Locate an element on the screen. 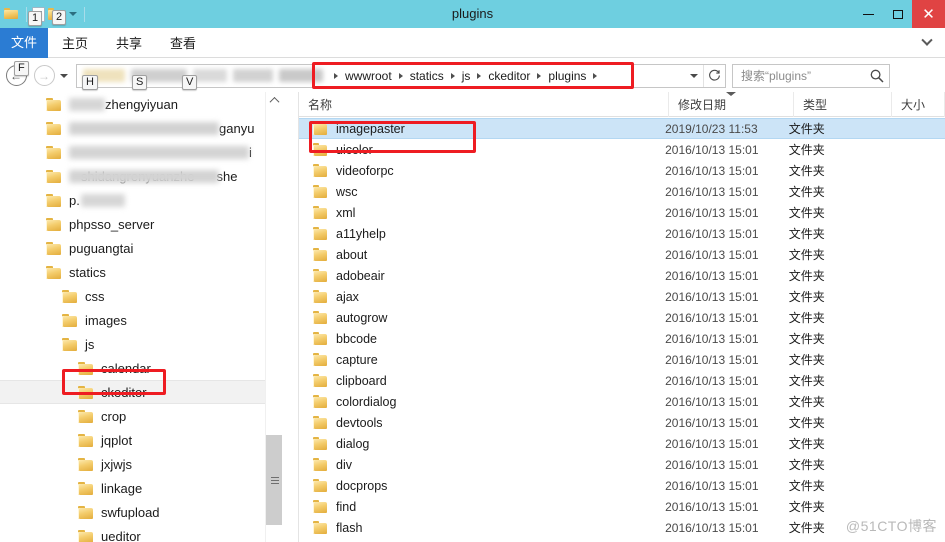 This screenshot has height=542, width=945. scroll-up-button is located at coordinates (274, 100).